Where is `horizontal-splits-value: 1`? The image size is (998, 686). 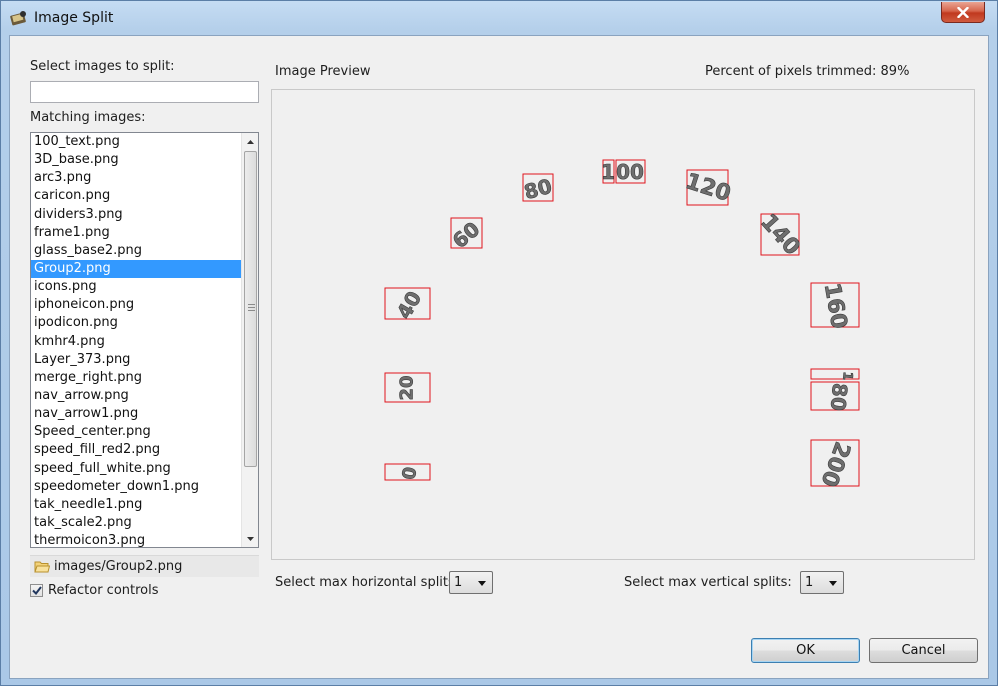 horizontal-splits-value: 1 is located at coordinates (458, 582).